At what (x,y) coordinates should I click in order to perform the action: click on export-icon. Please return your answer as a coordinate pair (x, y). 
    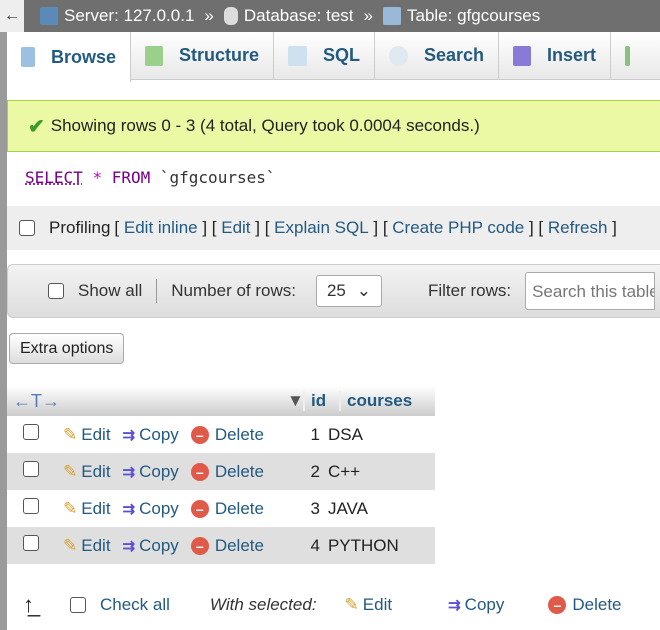
    Looking at the image, I should click on (627, 55).